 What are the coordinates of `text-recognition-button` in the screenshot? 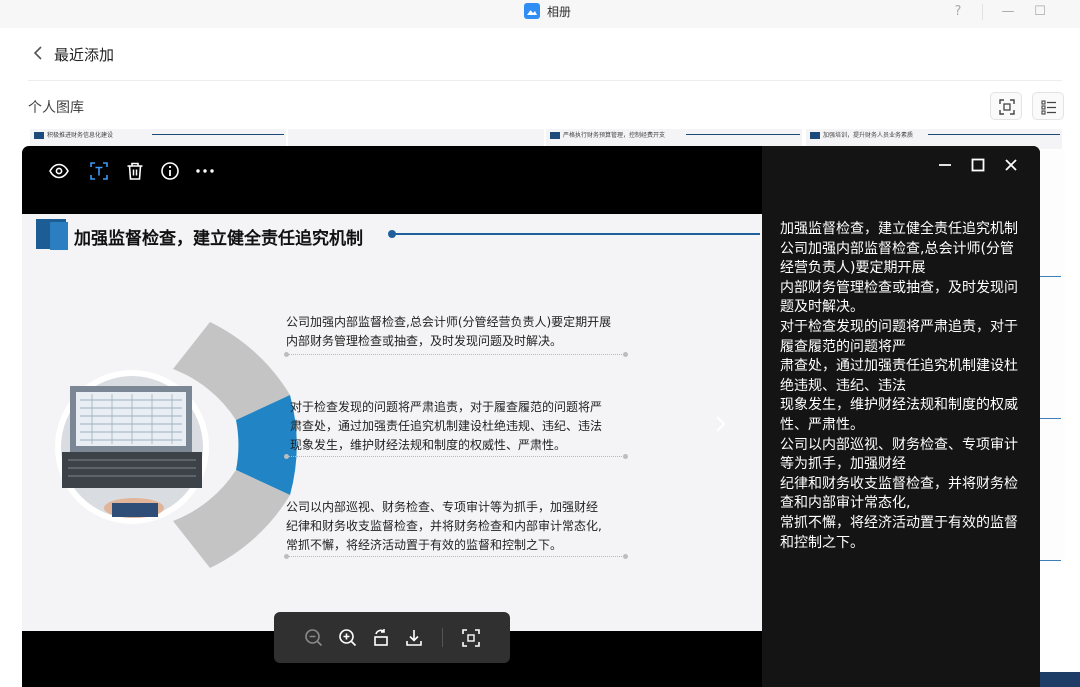 It's located at (99, 171).